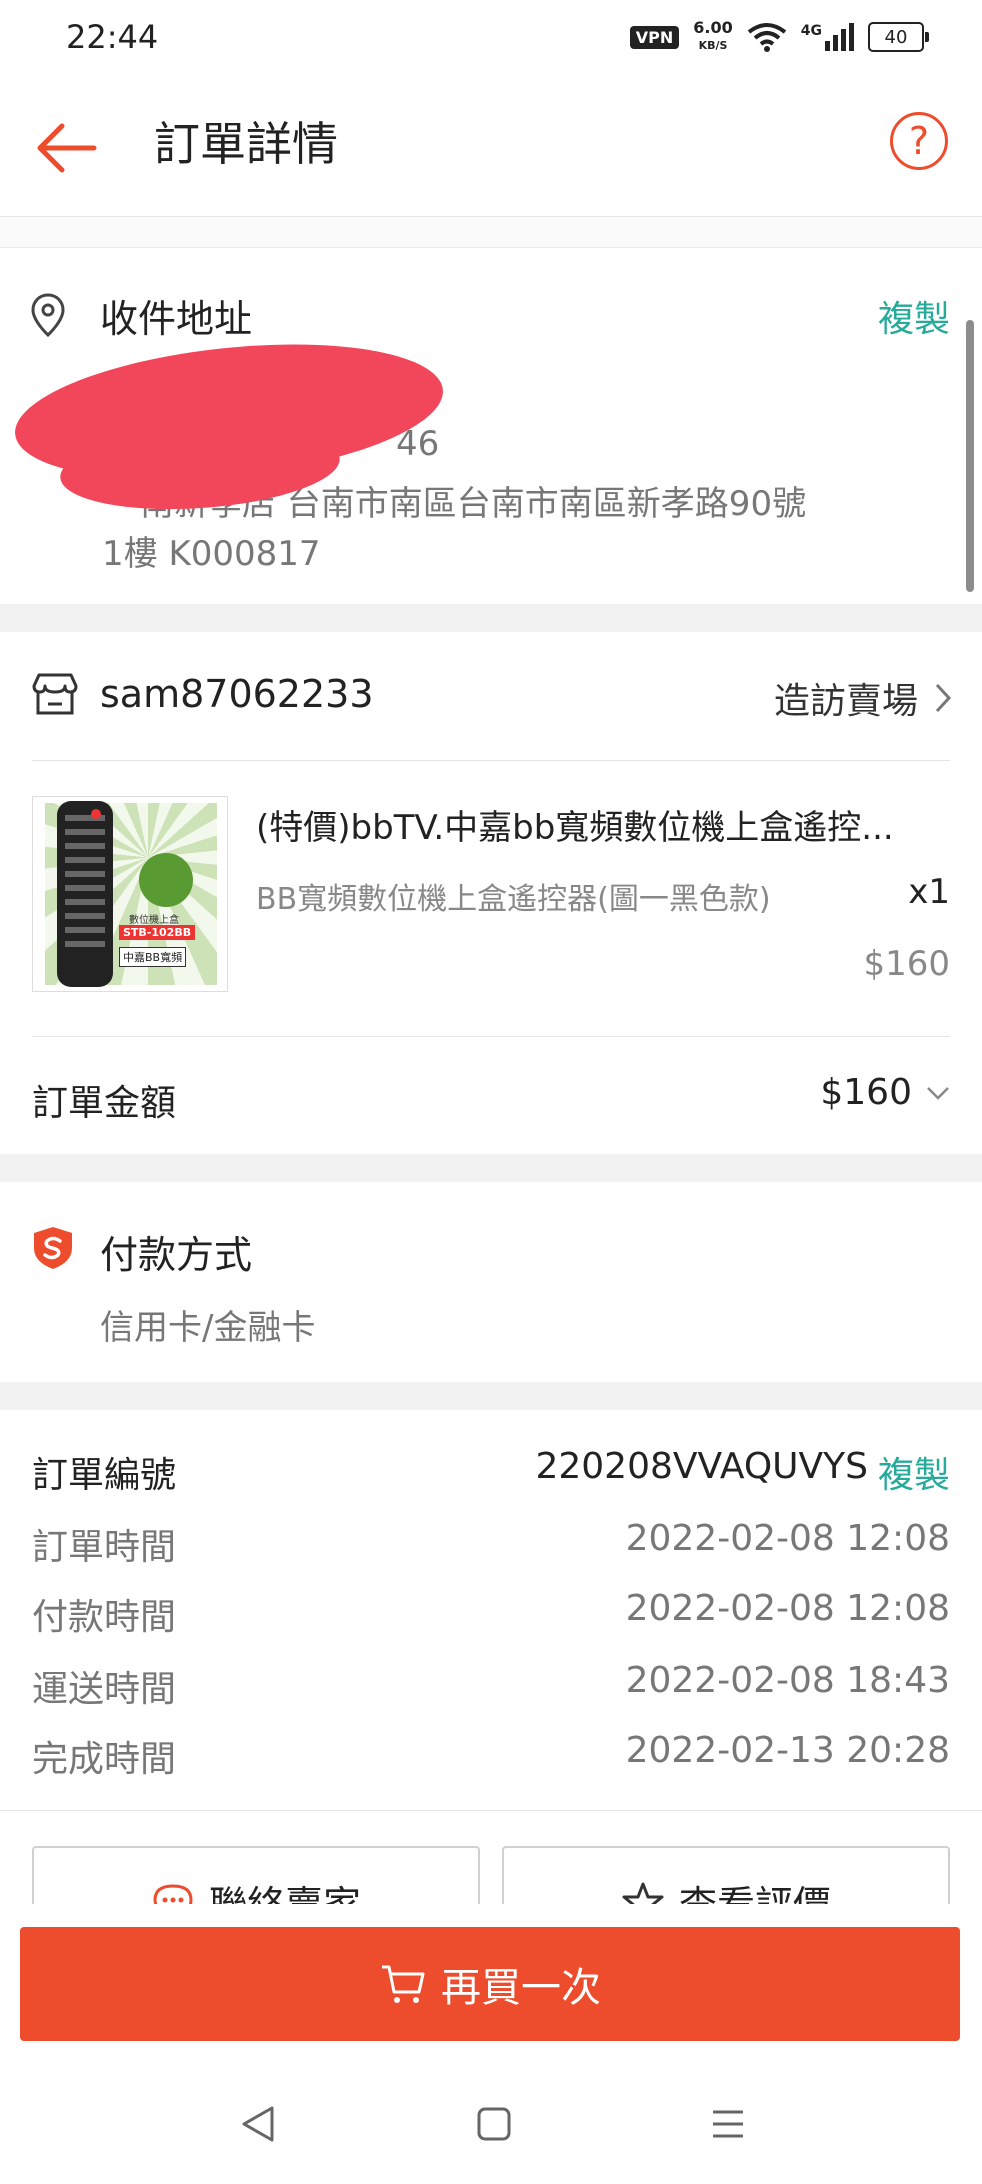 Image resolution: width=982 pixels, height=2184 pixels. What do you see at coordinates (403, 1984) in the screenshot?
I see `cart-icon` at bounding box center [403, 1984].